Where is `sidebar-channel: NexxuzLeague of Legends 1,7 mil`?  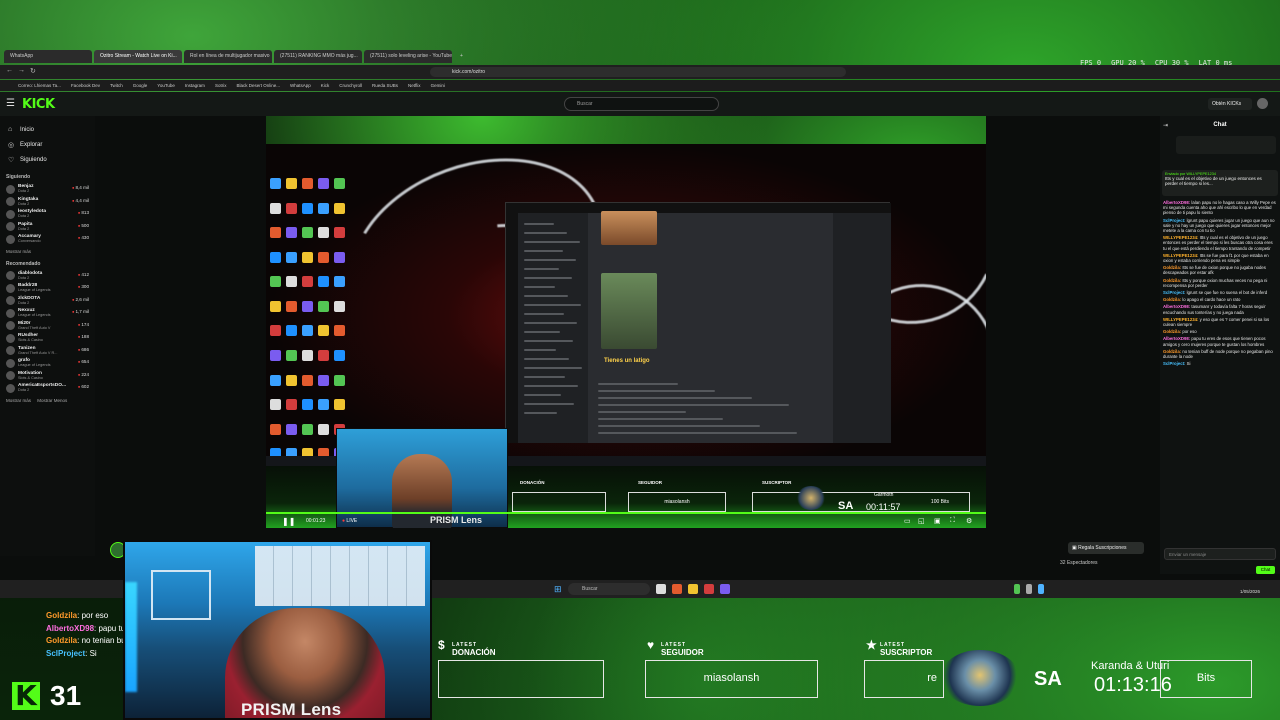 sidebar-channel: NexxuzLeague of Legends 1,7 mil is located at coordinates (47, 313).